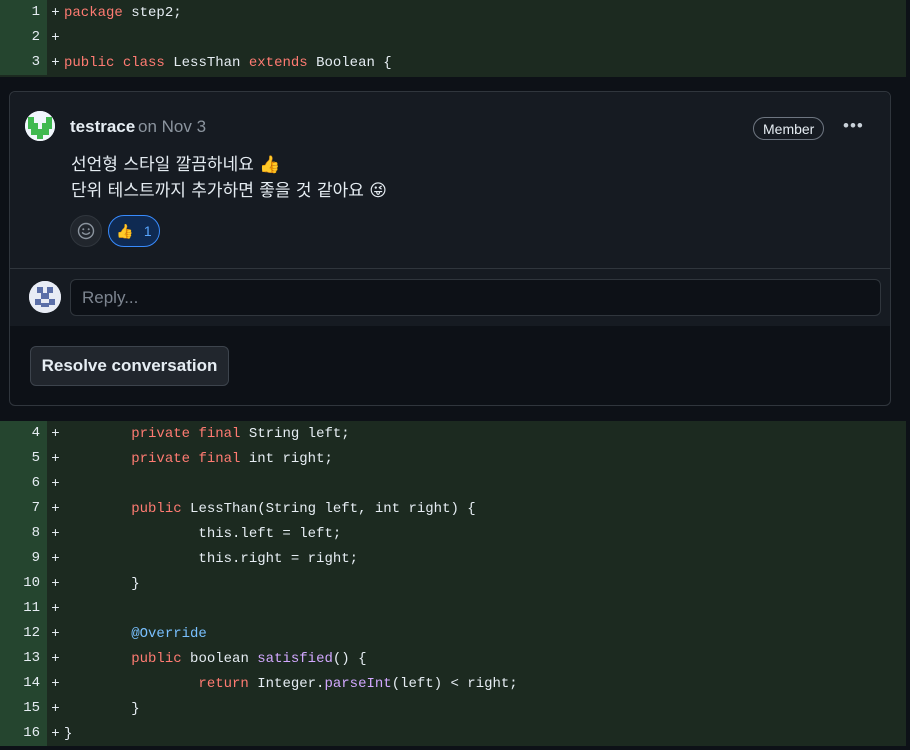 This screenshot has height=750, width=910. Describe the element at coordinates (45, 297) in the screenshot. I see `current-user-avatar` at that location.